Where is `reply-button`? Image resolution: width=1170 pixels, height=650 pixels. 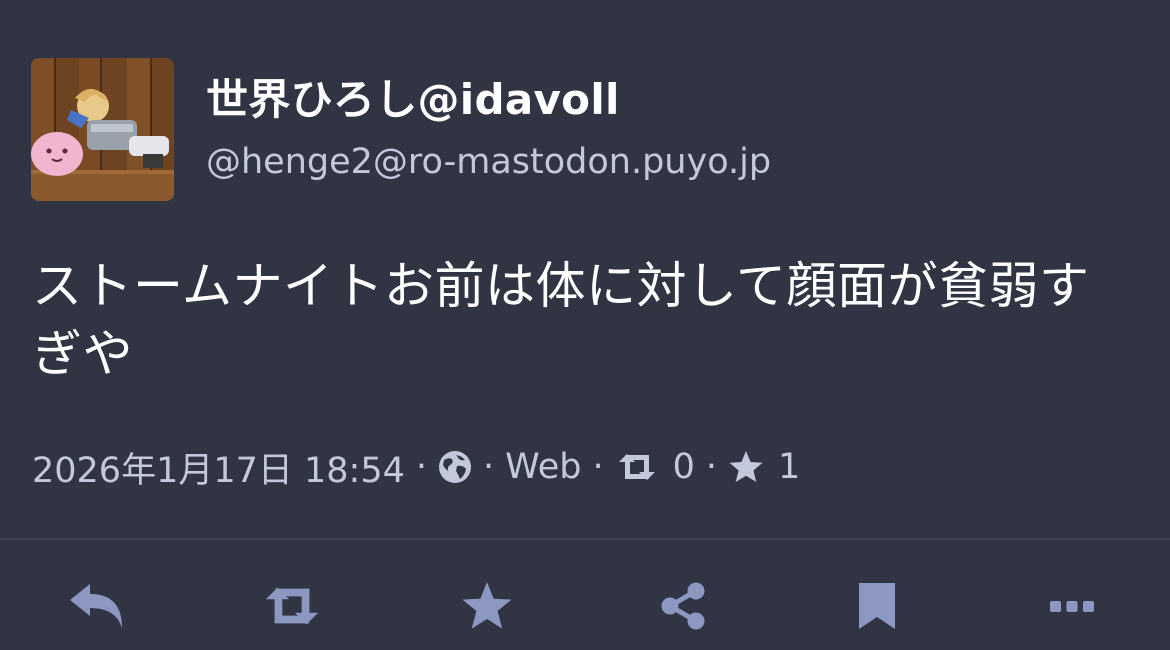
reply-button is located at coordinates (97, 606).